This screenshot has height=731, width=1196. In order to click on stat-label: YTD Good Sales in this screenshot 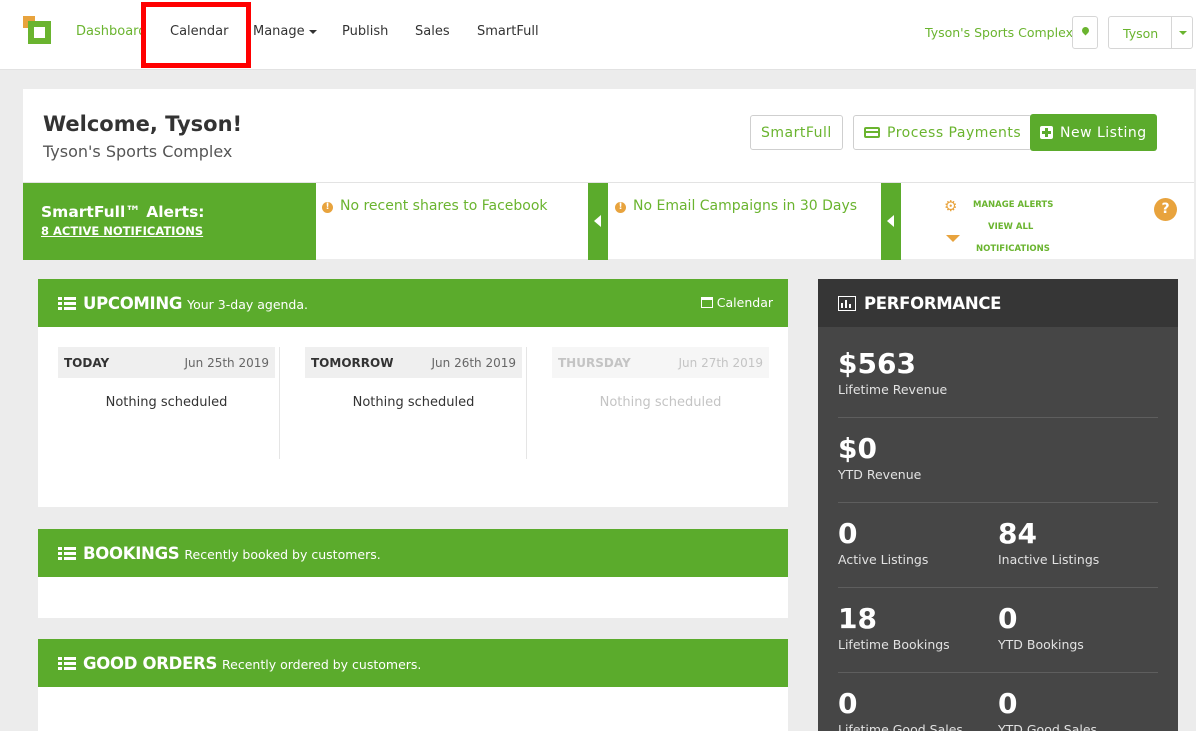, I will do `click(1048, 726)`.